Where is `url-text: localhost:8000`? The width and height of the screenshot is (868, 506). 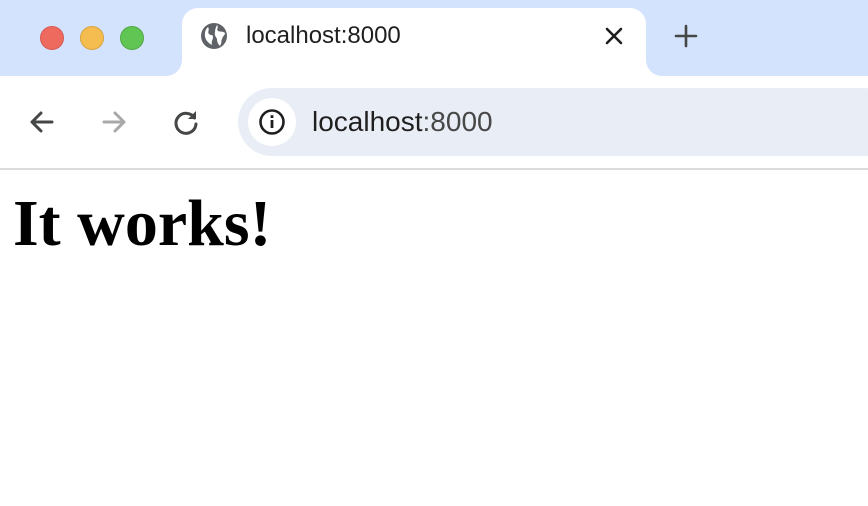
url-text: localhost:8000 is located at coordinates (402, 122).